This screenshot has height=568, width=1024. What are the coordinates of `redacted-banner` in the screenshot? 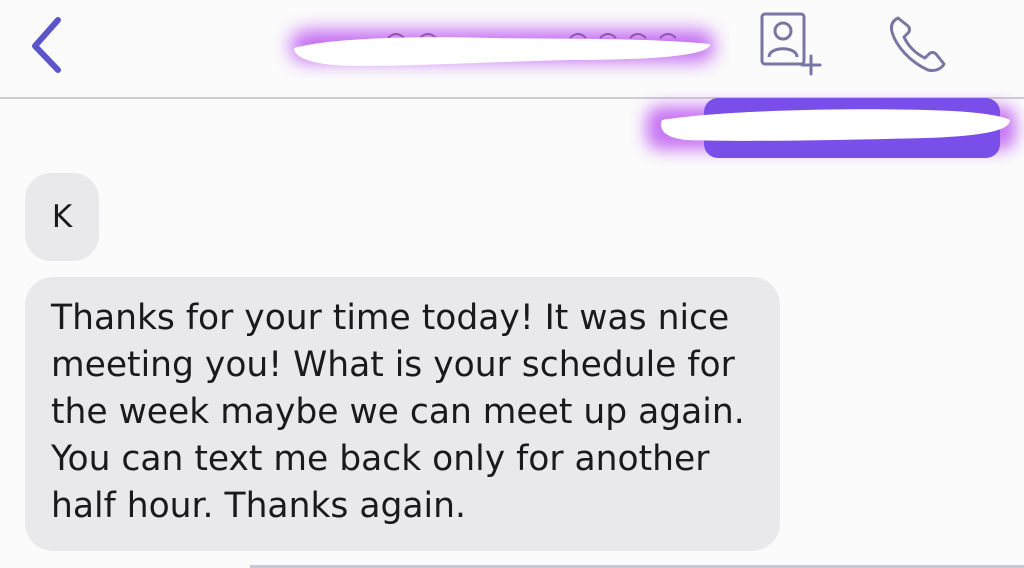 It's located at (825, 127).